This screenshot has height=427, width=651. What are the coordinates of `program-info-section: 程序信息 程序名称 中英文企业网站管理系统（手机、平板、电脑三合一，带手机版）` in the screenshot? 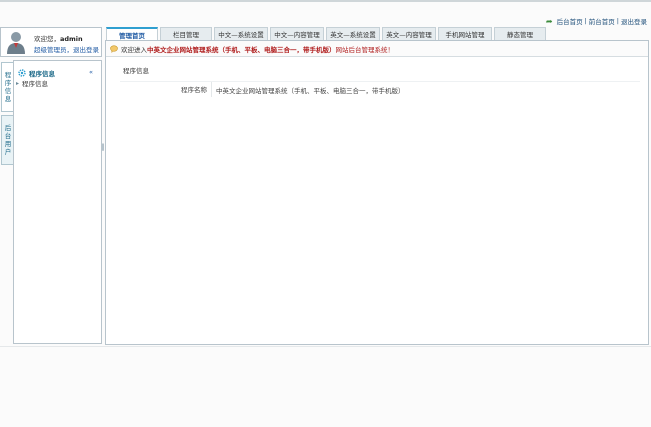 It's located at (380, 81).